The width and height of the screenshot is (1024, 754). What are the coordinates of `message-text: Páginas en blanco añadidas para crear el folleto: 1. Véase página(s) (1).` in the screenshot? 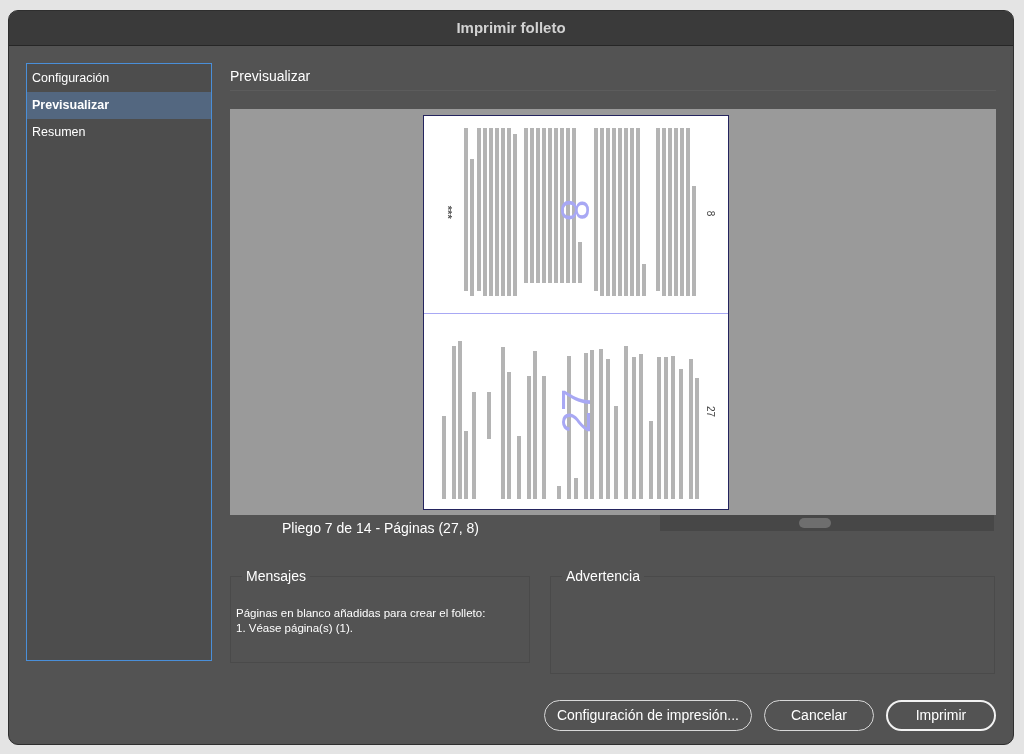 It's located at (361, 621).